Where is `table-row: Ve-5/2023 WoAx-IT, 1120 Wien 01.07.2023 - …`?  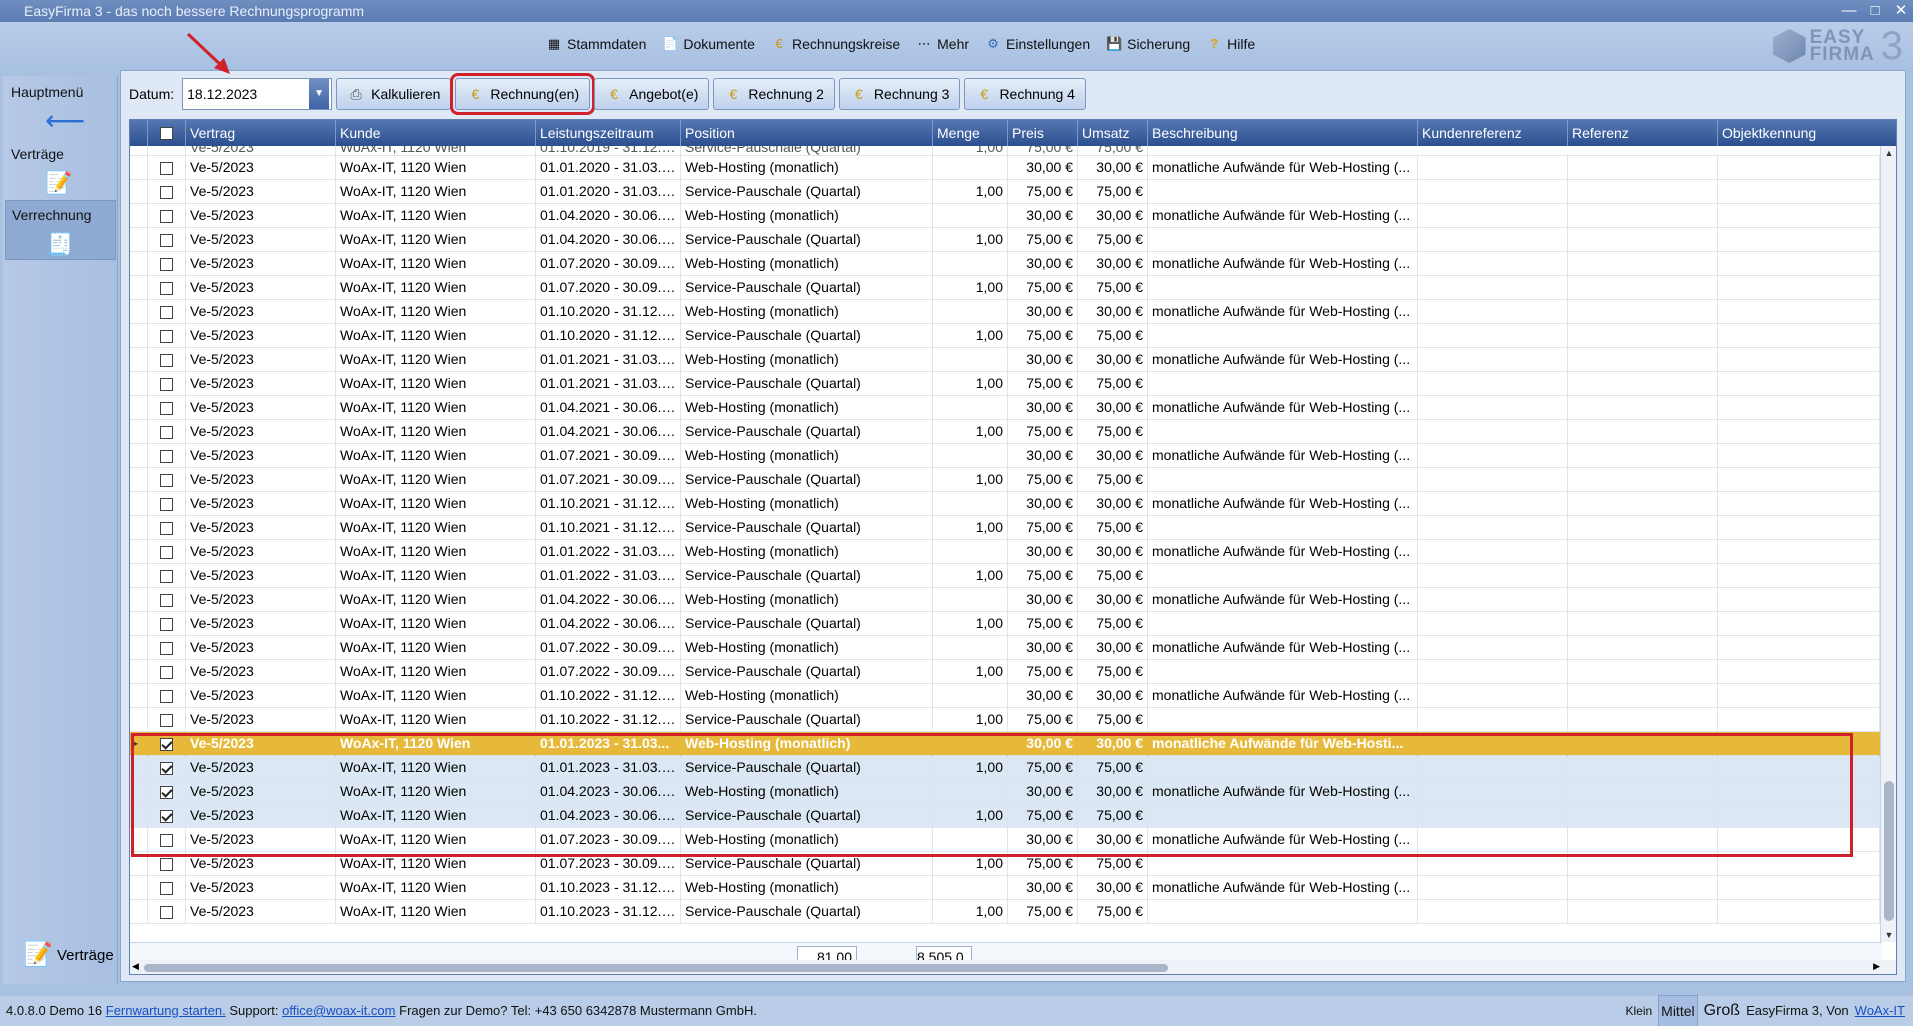 table-row: Ve-5/2023 WoAx-IT, 1120 Wien 01.07.2023 - … is located at coordinates (1006, 864).